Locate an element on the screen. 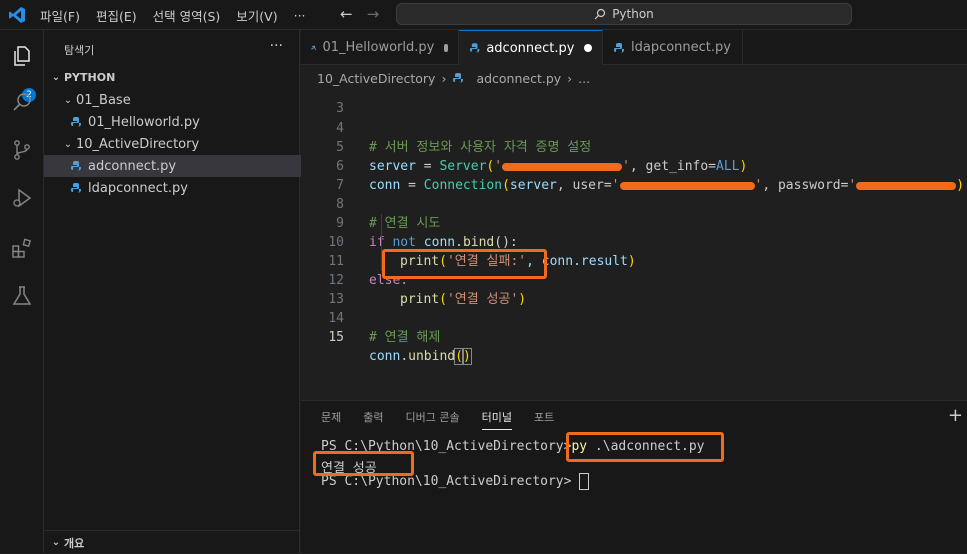  menu-view: 보기(V) is located at coordinates (256, 15).